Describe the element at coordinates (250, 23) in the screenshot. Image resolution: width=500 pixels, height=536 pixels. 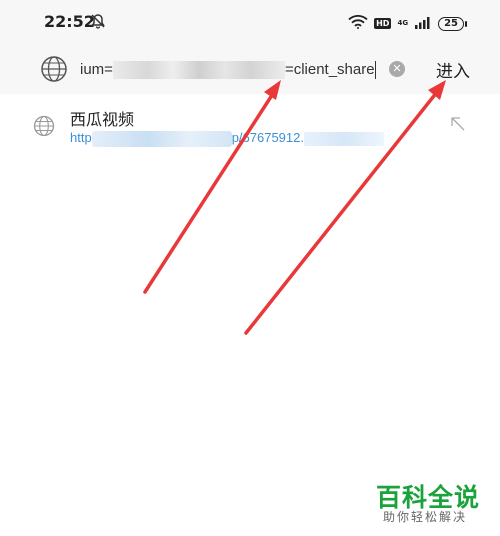
I see `status-bar: 22:52 HD 4G 25` at that location.